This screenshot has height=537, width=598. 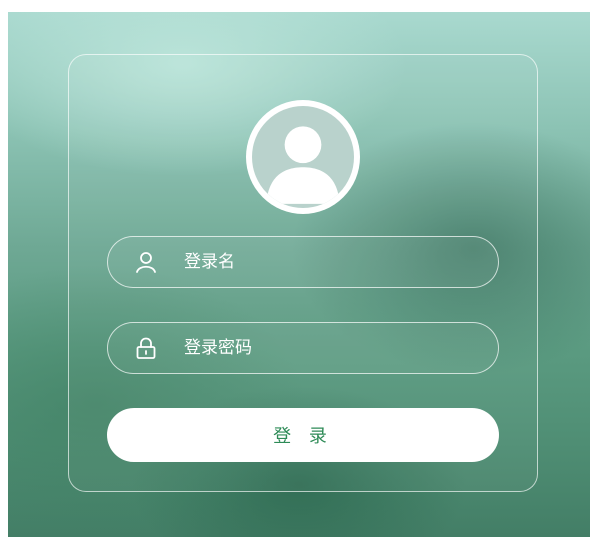 What do you see at coordinates (146, 262) in the screenshot?
I see `user-icon` at bounding box center [146, 262].